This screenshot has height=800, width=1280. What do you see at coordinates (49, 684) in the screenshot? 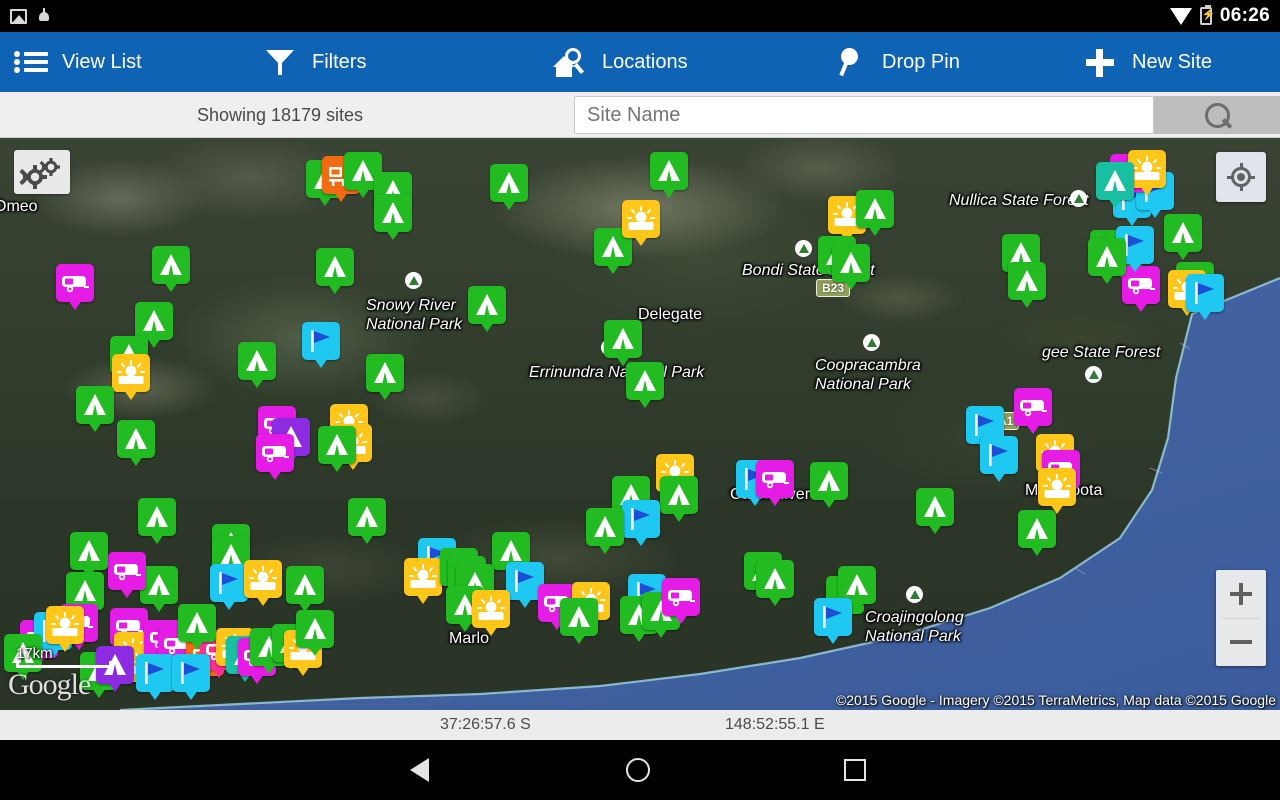
I see `google-logo: Google` at bounding box center [49, 684].